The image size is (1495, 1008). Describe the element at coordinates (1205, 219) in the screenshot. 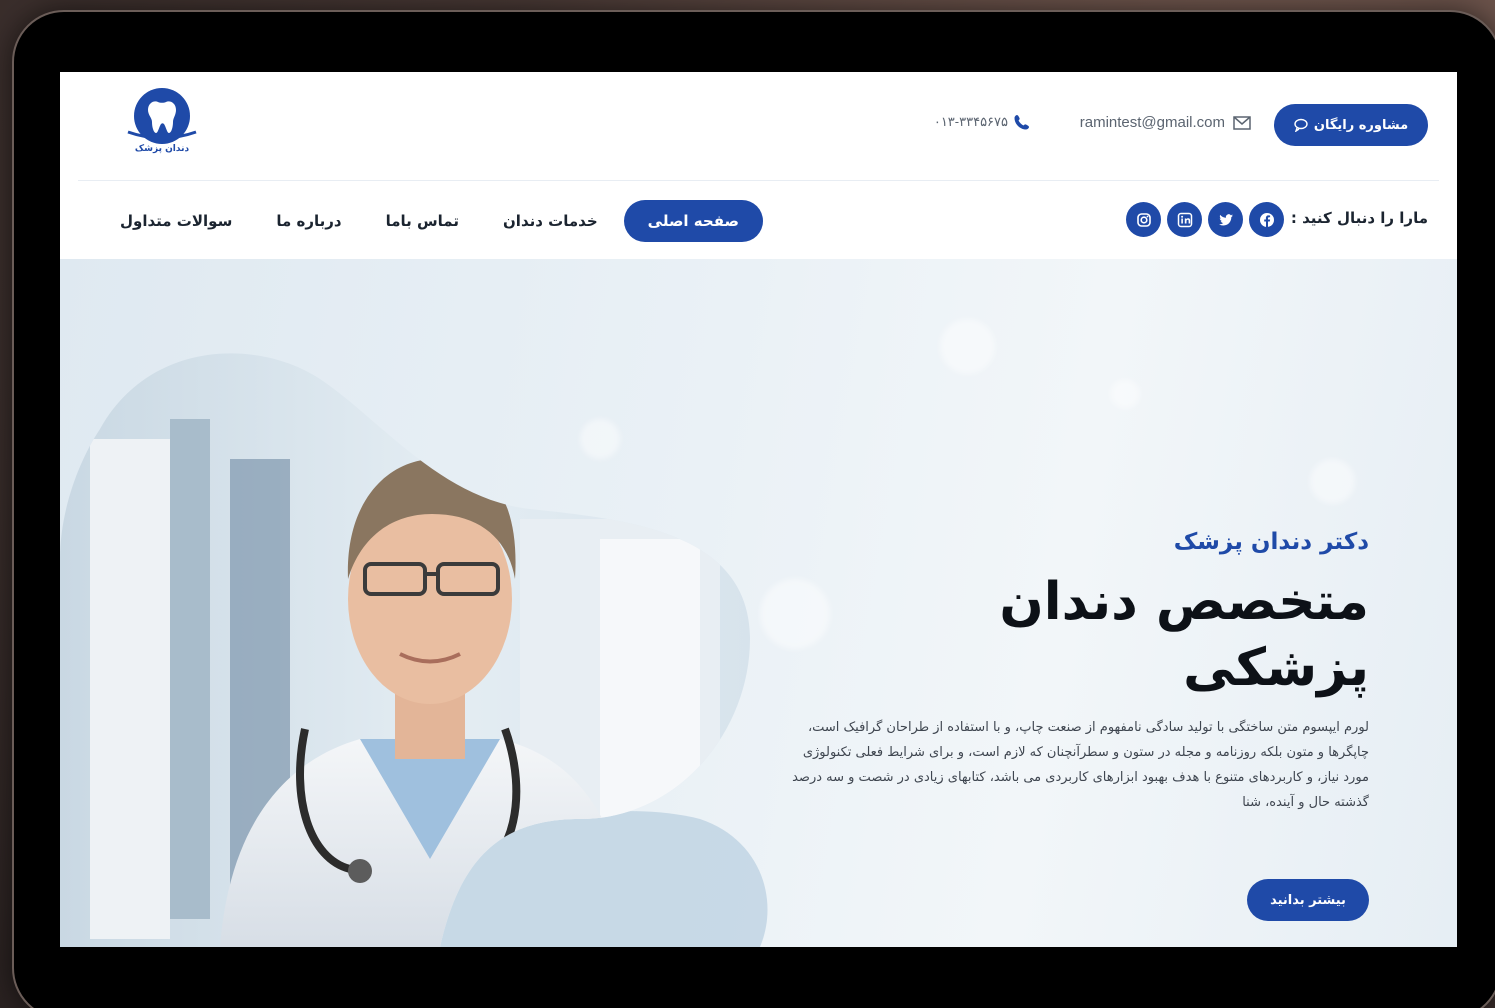

I see `social-links` at that location.